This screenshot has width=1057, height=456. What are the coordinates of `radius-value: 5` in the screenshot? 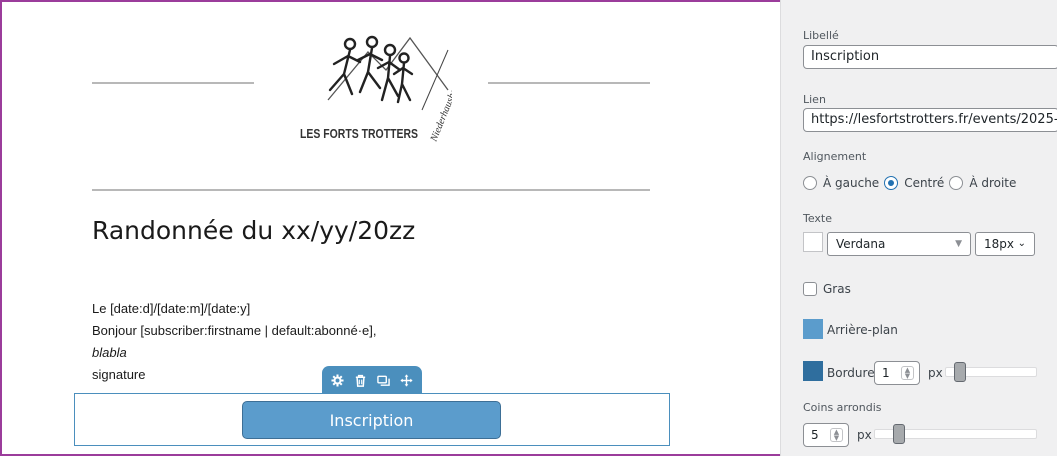 It's located at (815, 435).